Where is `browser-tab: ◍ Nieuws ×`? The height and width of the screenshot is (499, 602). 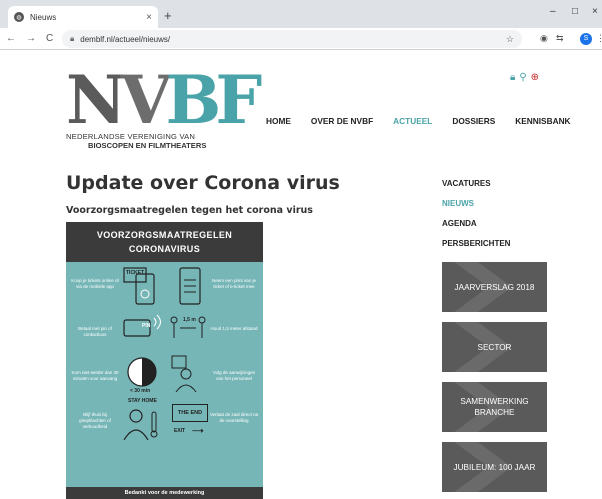
browser-tab: ◍ Nieuws × is located at coordinates (83, 17).